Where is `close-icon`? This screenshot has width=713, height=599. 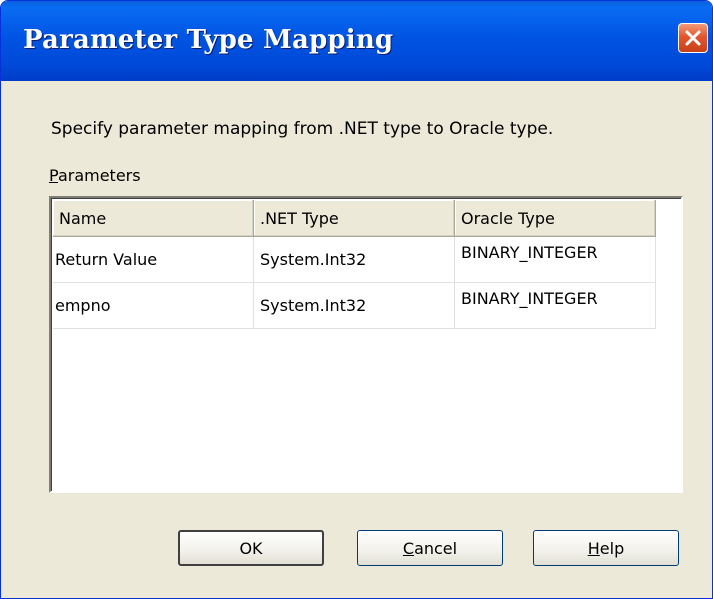 close-icon is located at coordinates (693, 38).